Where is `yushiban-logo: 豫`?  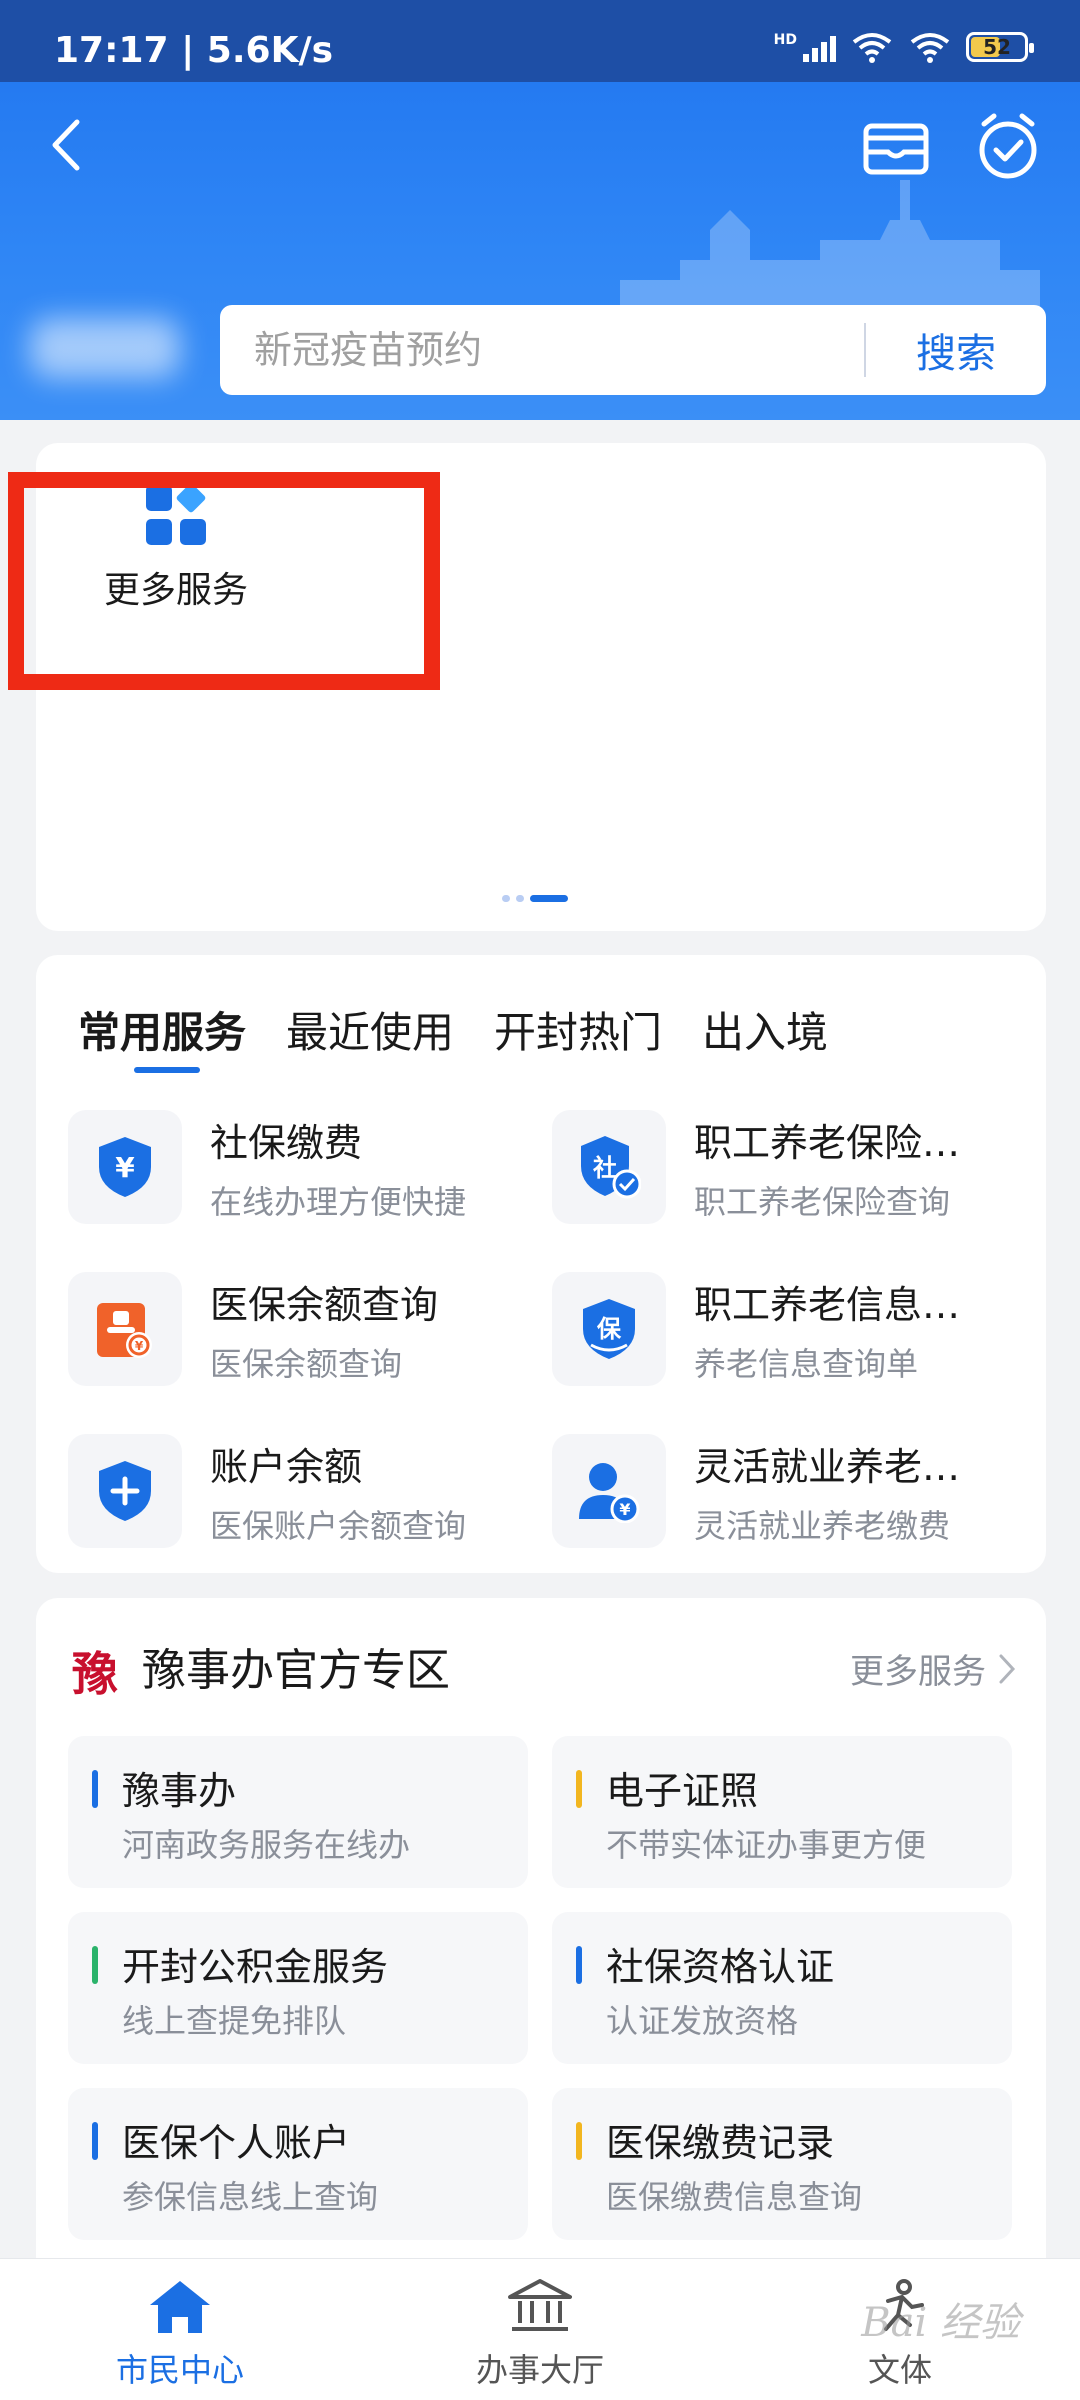
yushiban-logo: 豫 is located at coordinates (95, 1674).